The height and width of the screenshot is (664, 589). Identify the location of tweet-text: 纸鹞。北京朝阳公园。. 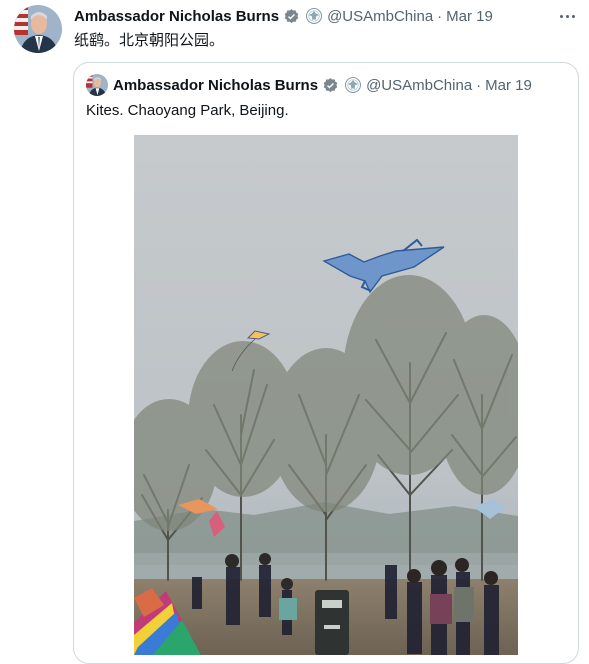
(149, 40).